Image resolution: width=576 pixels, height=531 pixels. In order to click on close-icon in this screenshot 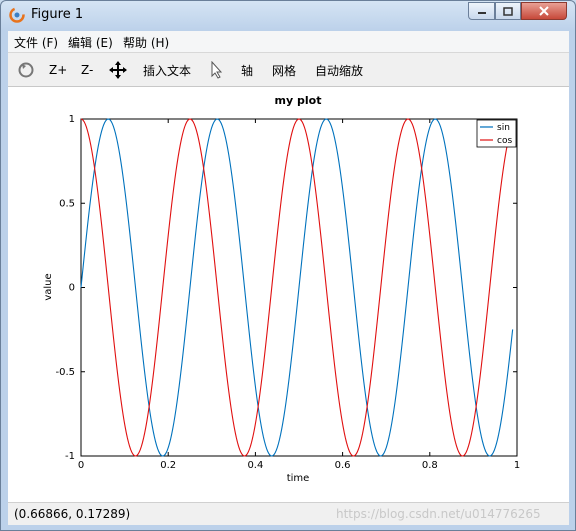, I will do `click(544, 11)`.